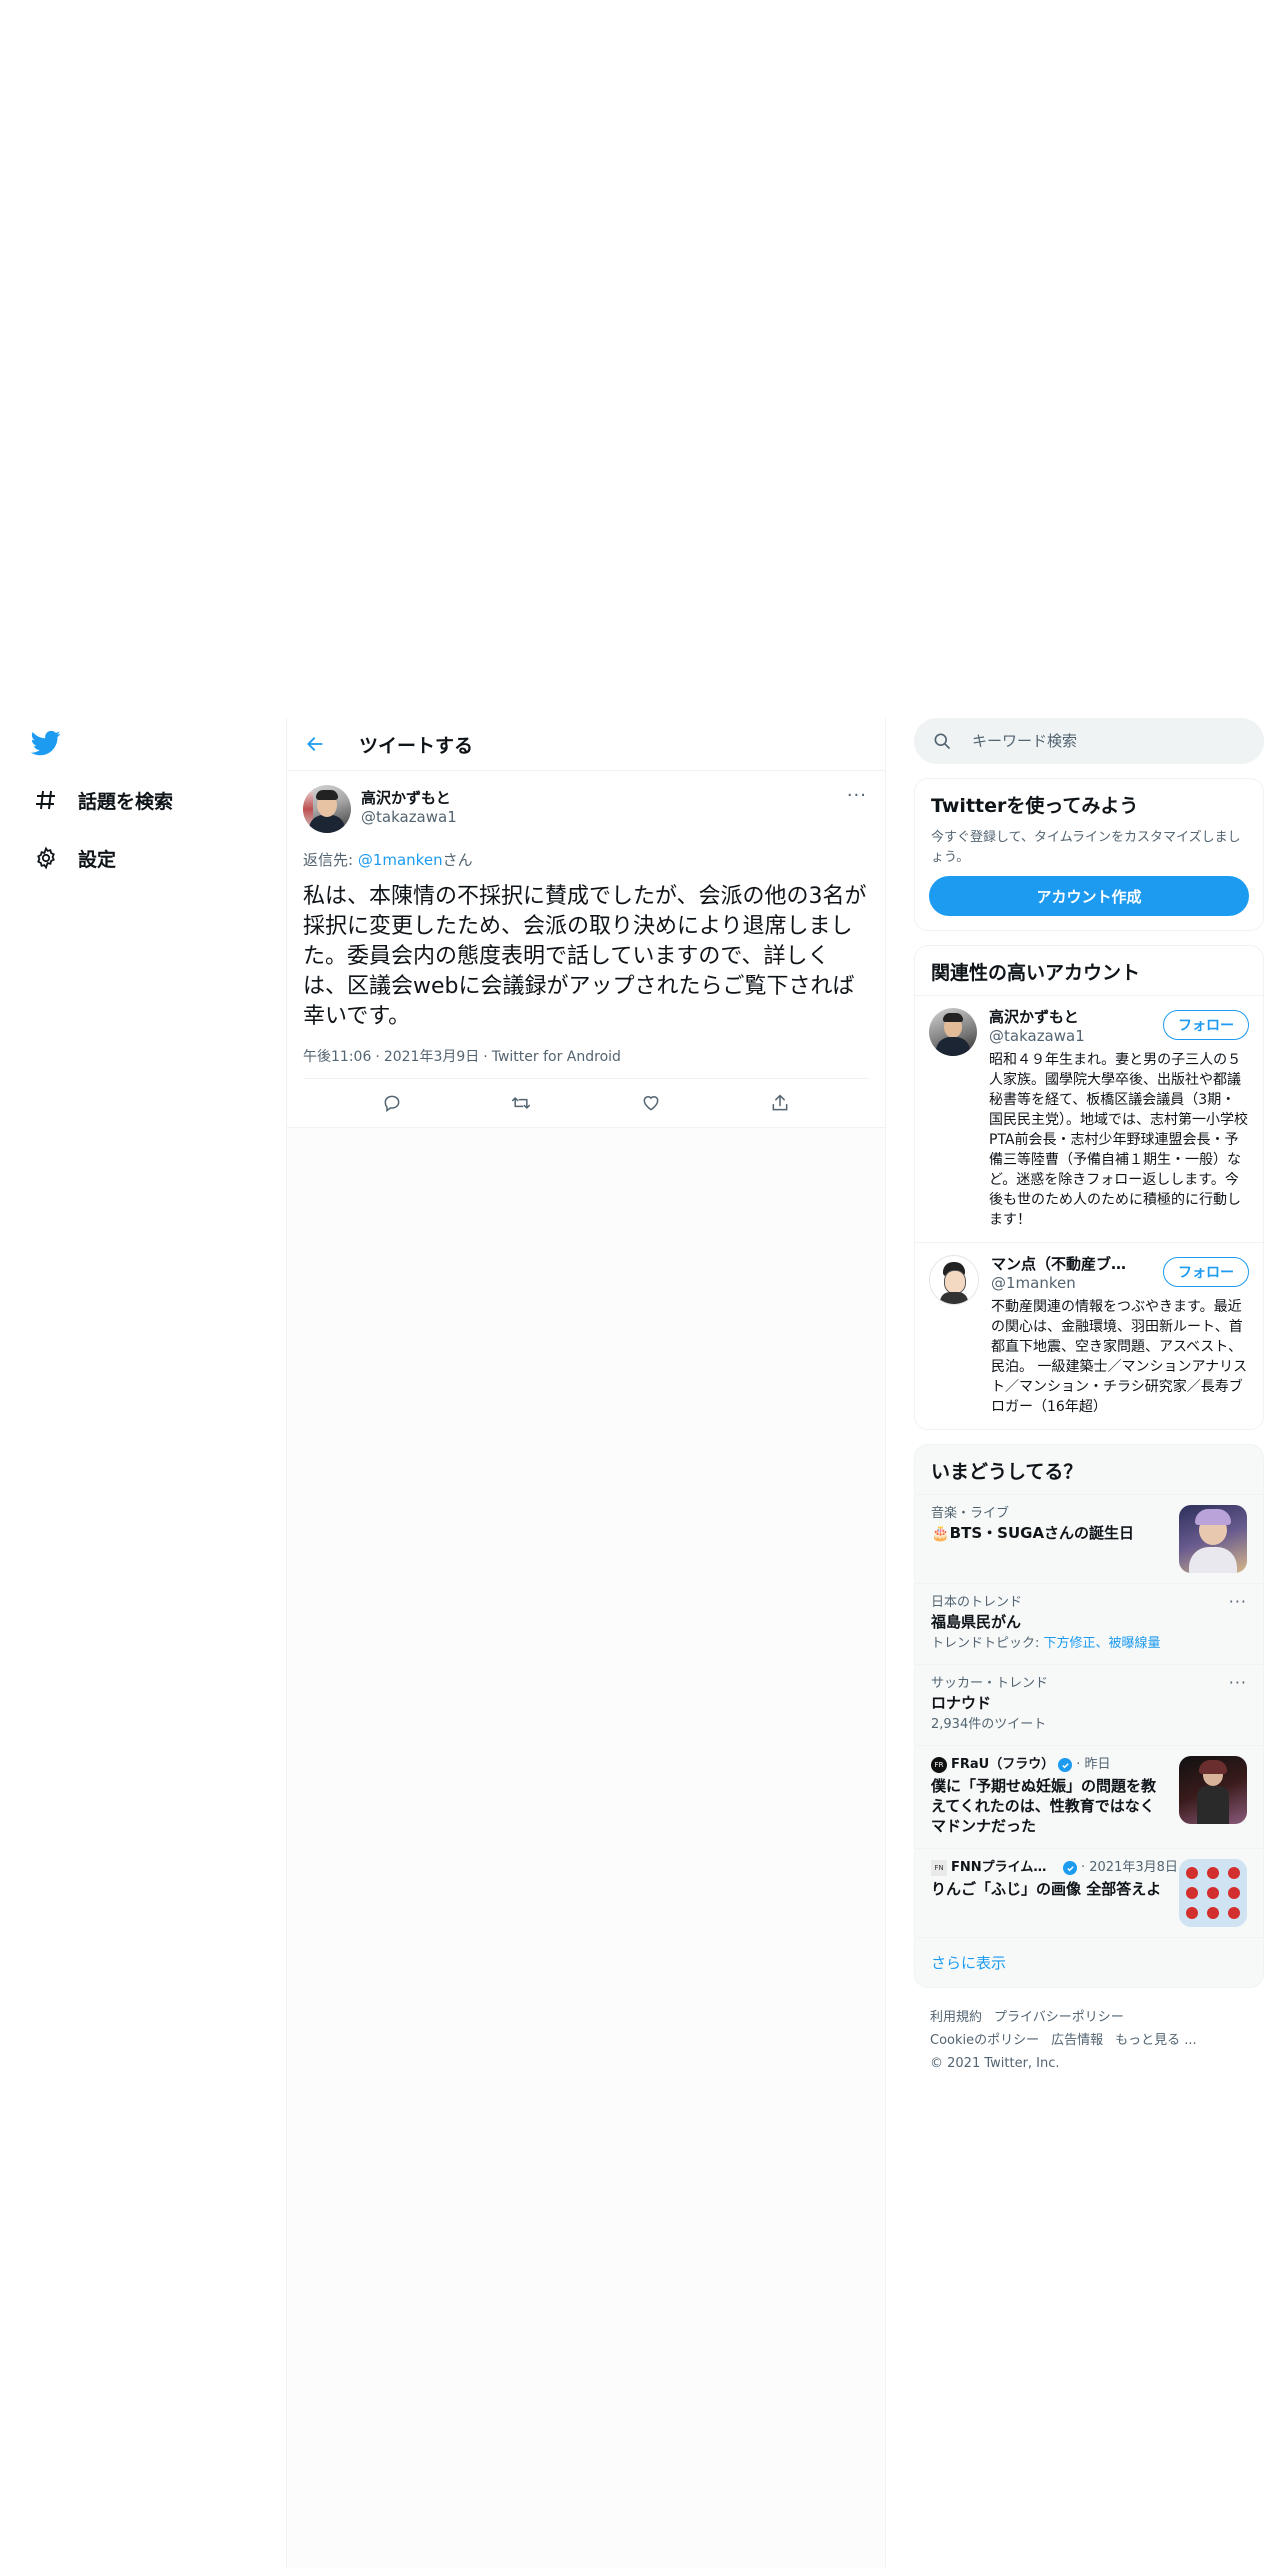 This screenshot has height=2568, width=1284. I want to click on cookie-link: Cookieのポリシー, so click(984, 2040).